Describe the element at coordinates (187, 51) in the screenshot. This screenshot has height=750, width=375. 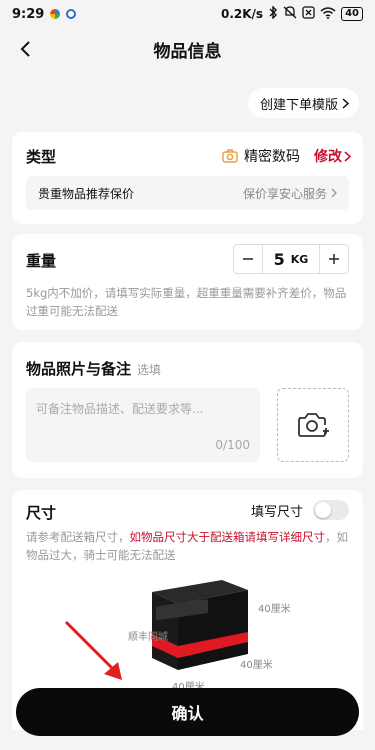
I see `page-title: 物品信息` at that location.